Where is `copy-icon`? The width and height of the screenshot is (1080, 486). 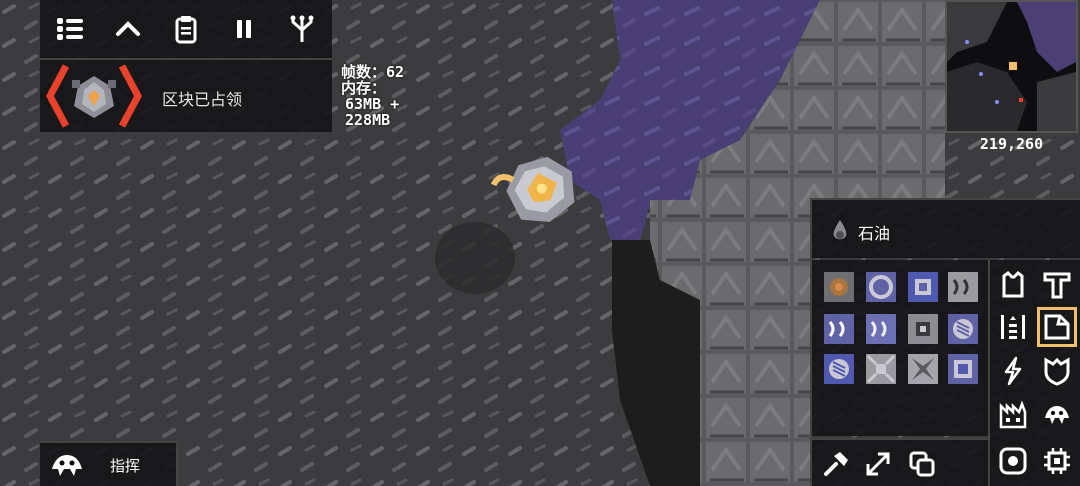 copy-icon is located at coordinates (922, 464).